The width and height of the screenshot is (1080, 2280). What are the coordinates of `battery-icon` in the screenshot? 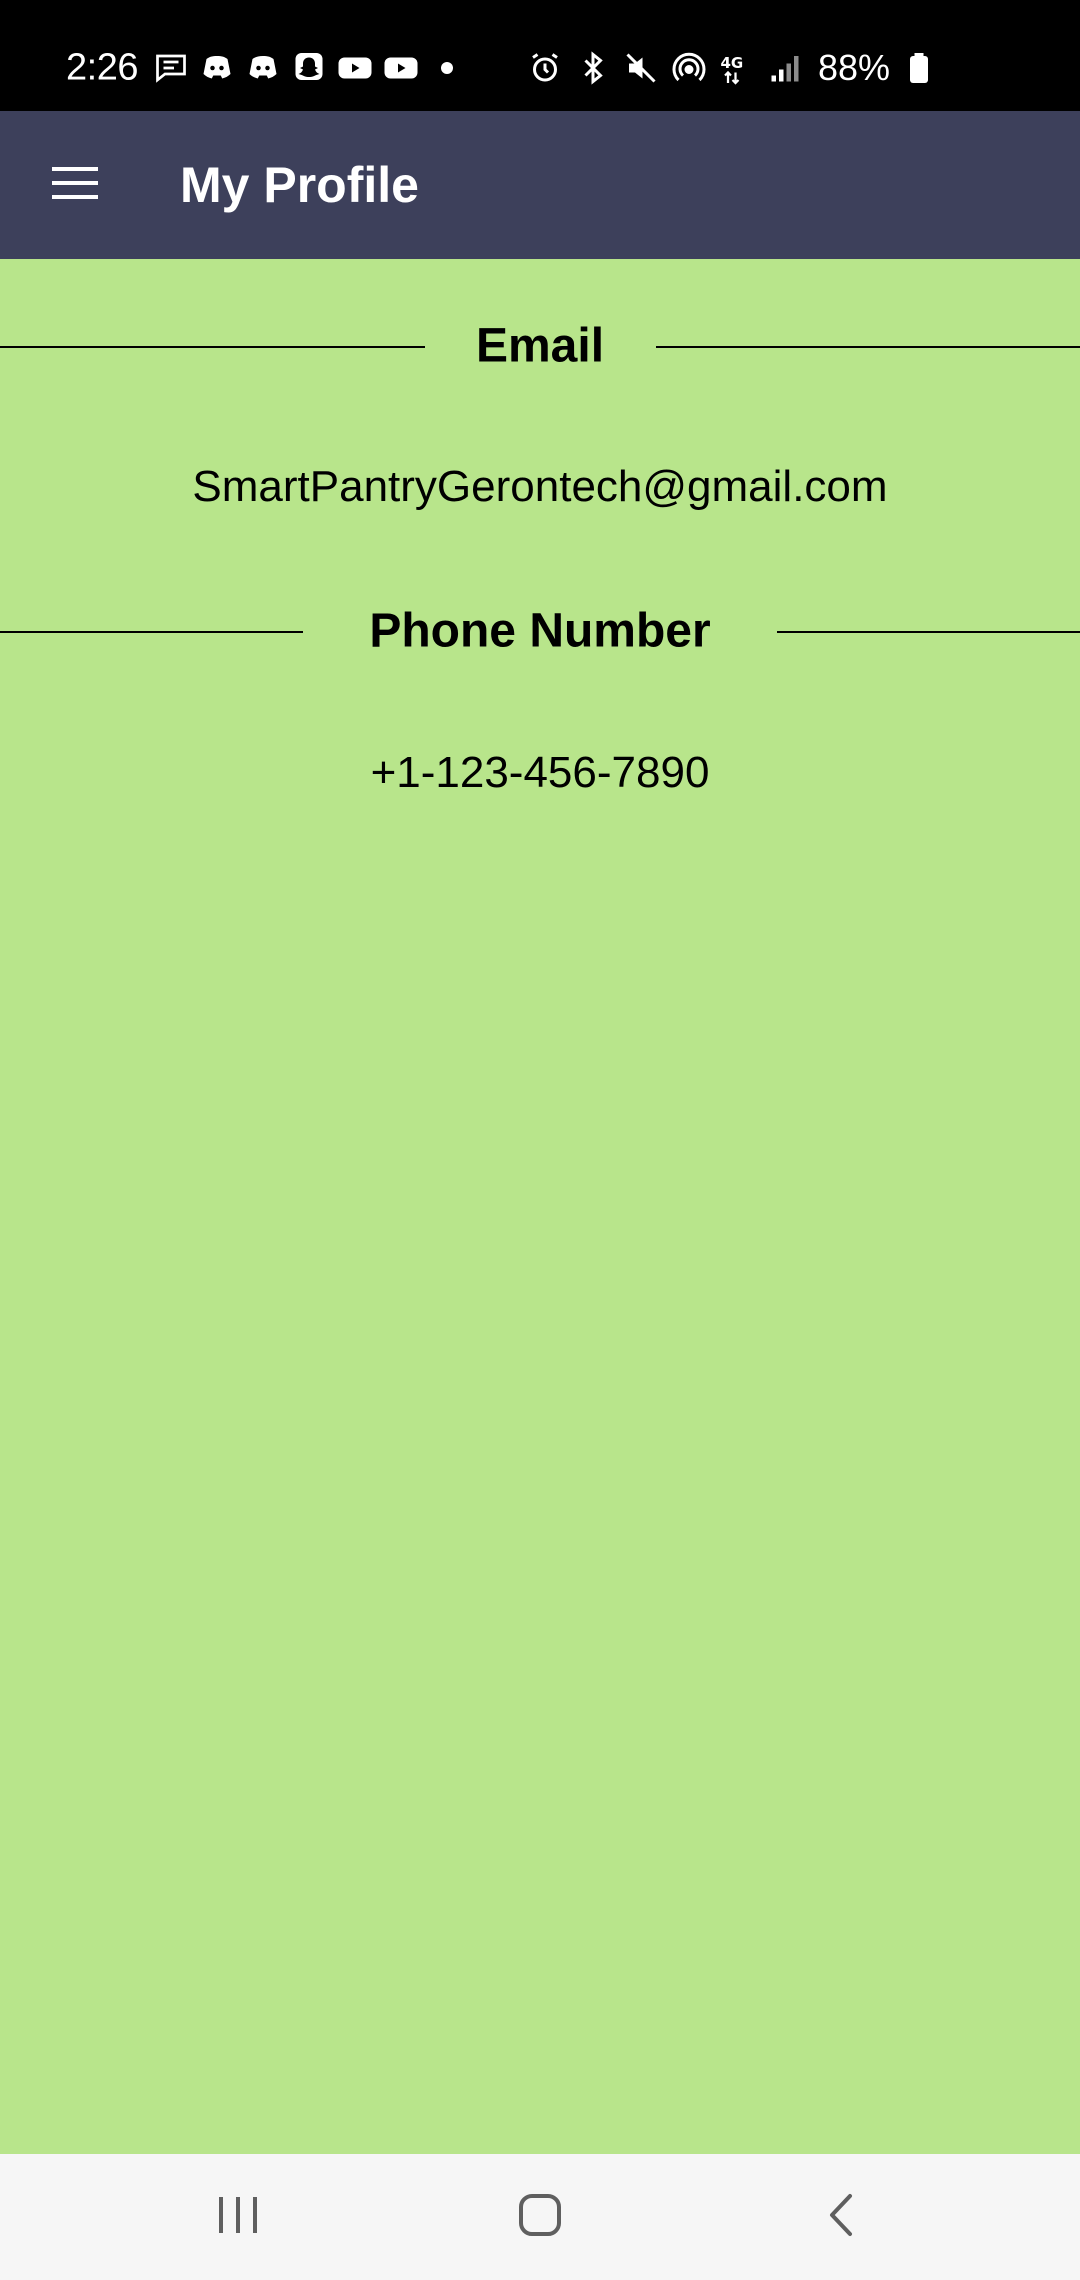 It's located at (919, 68).